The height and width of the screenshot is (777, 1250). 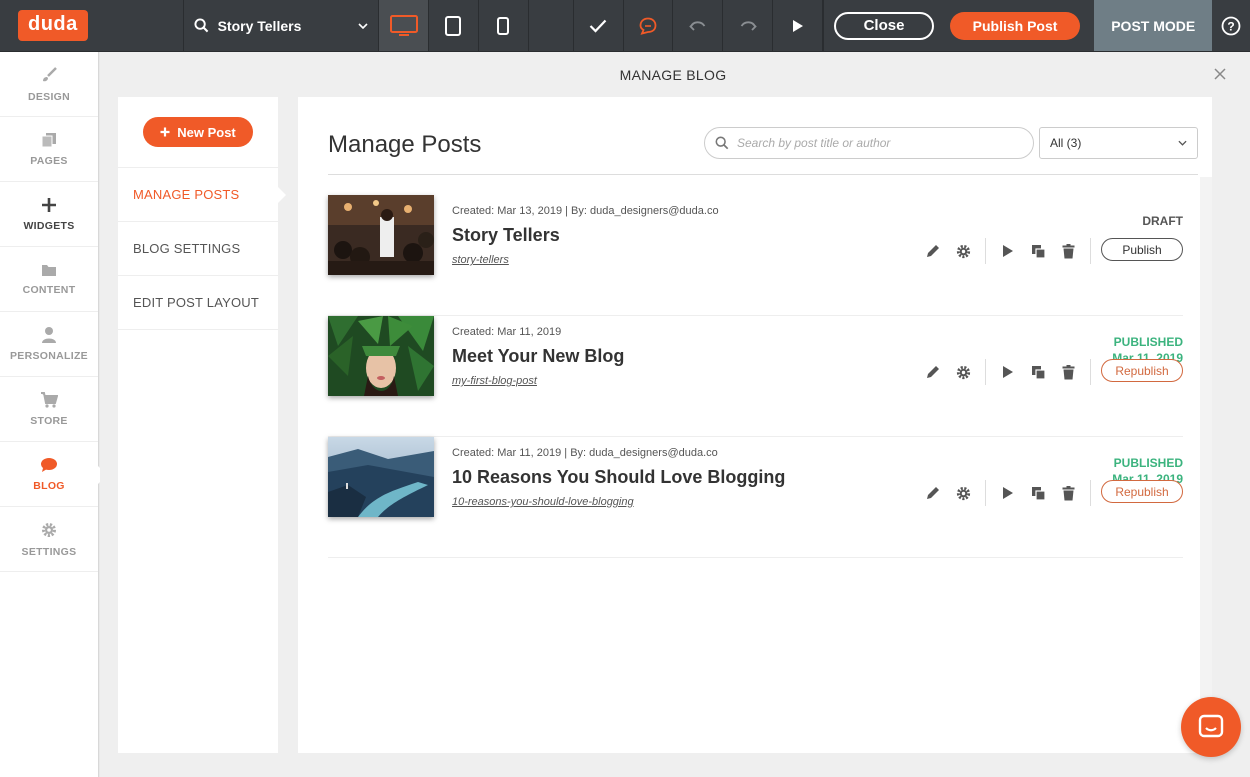 What do you see at coordinates (884, 25) in the screenshot?
I see `close-button: Close` at bounding box center [884, 25].